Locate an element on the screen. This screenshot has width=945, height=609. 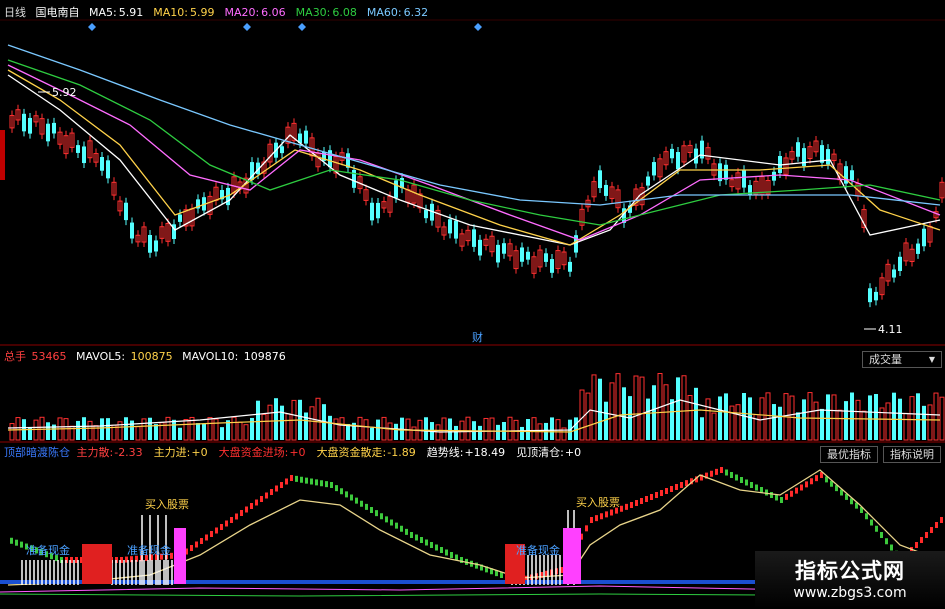
indicator-item: 大盘资金进场:+0 is located at coordinates (265, 452).